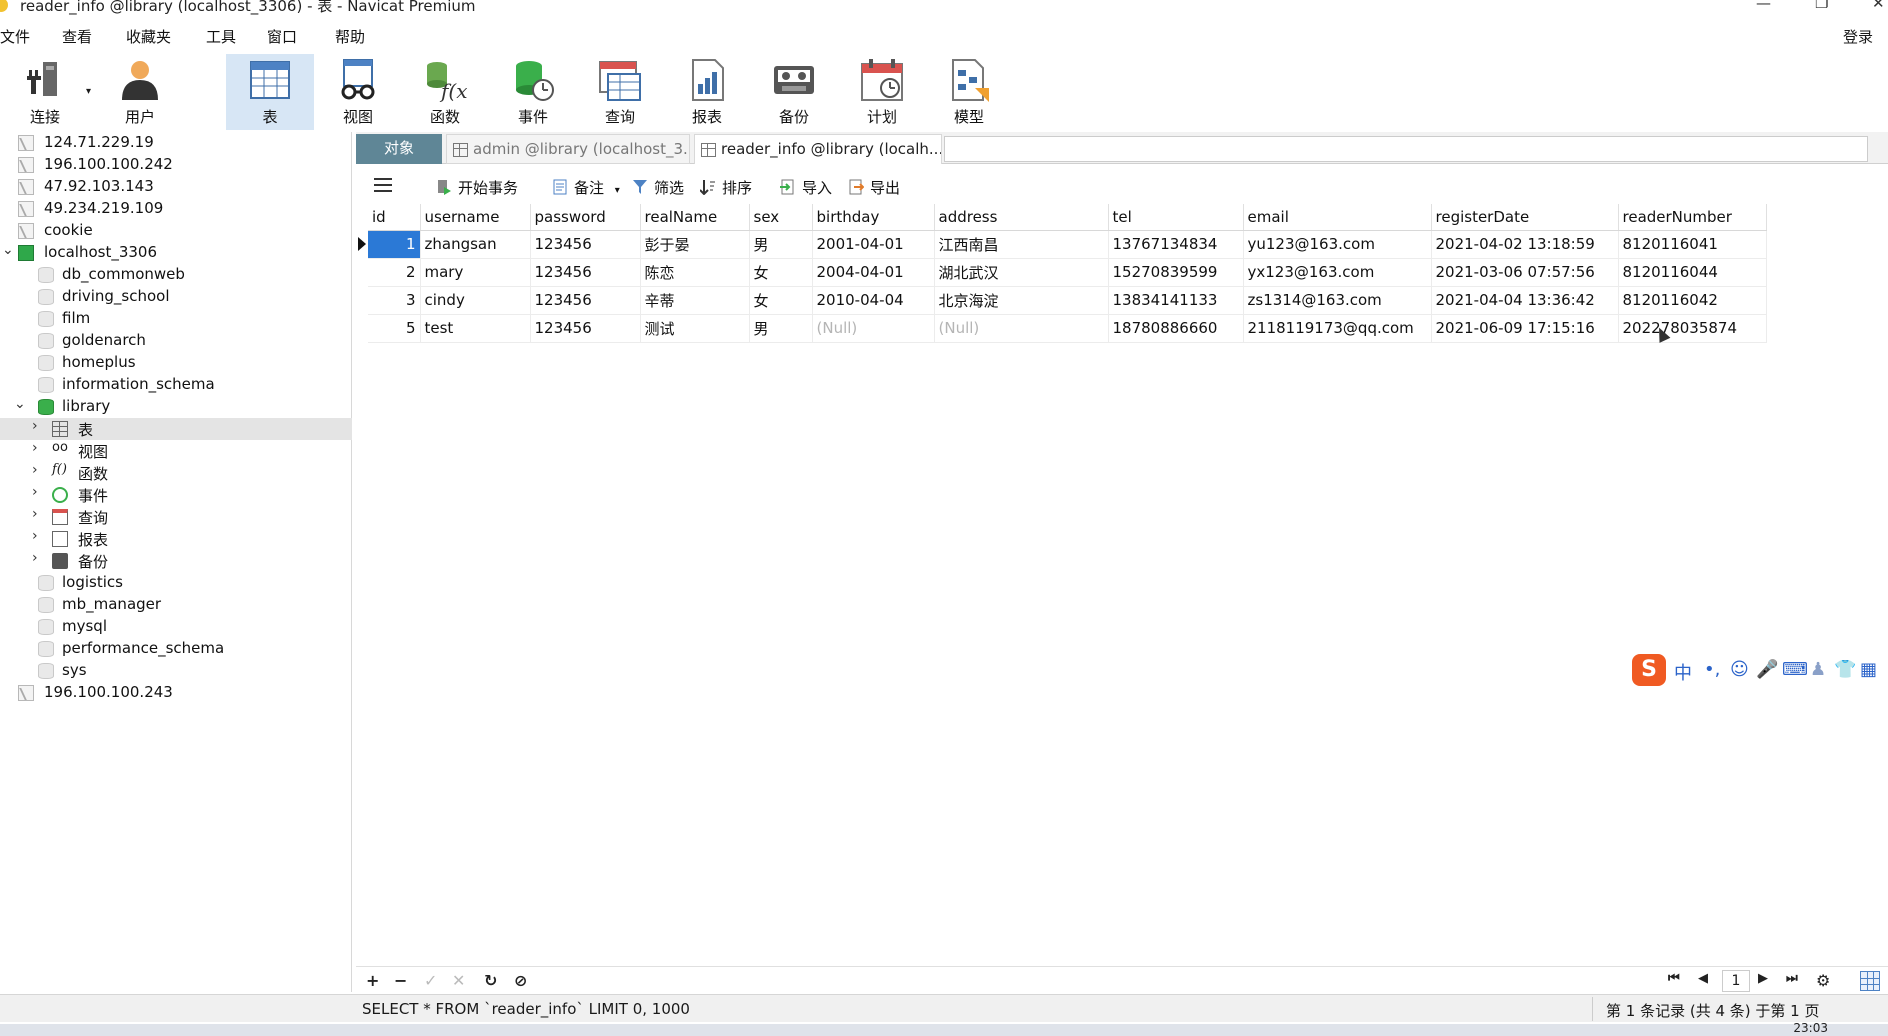 The height and width of the screenshot is (1036, 1888). Describe the element at coordinates (1683, 672) in the screenshot. I see `ime-mode-toggle: 中` at that location.